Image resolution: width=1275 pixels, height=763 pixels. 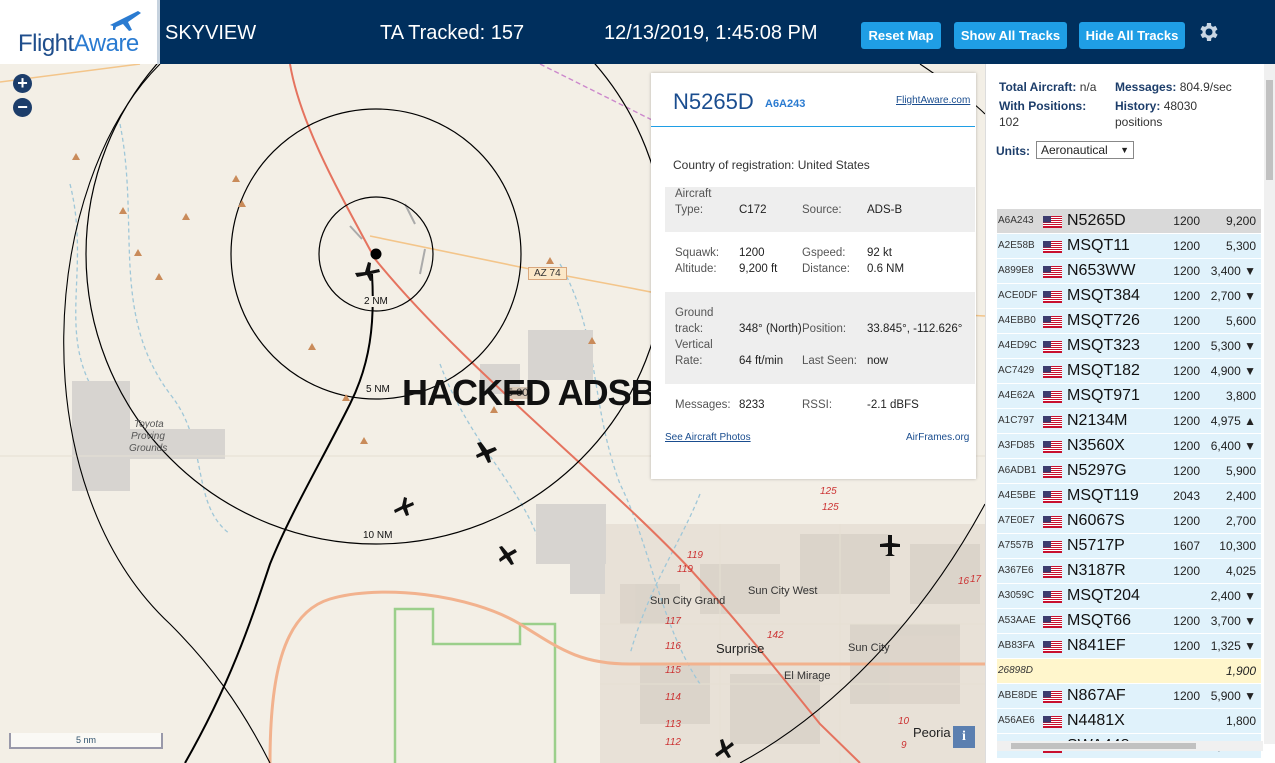 I want to click on row-icao: A4E5BE, so click(x=1017, y=495).